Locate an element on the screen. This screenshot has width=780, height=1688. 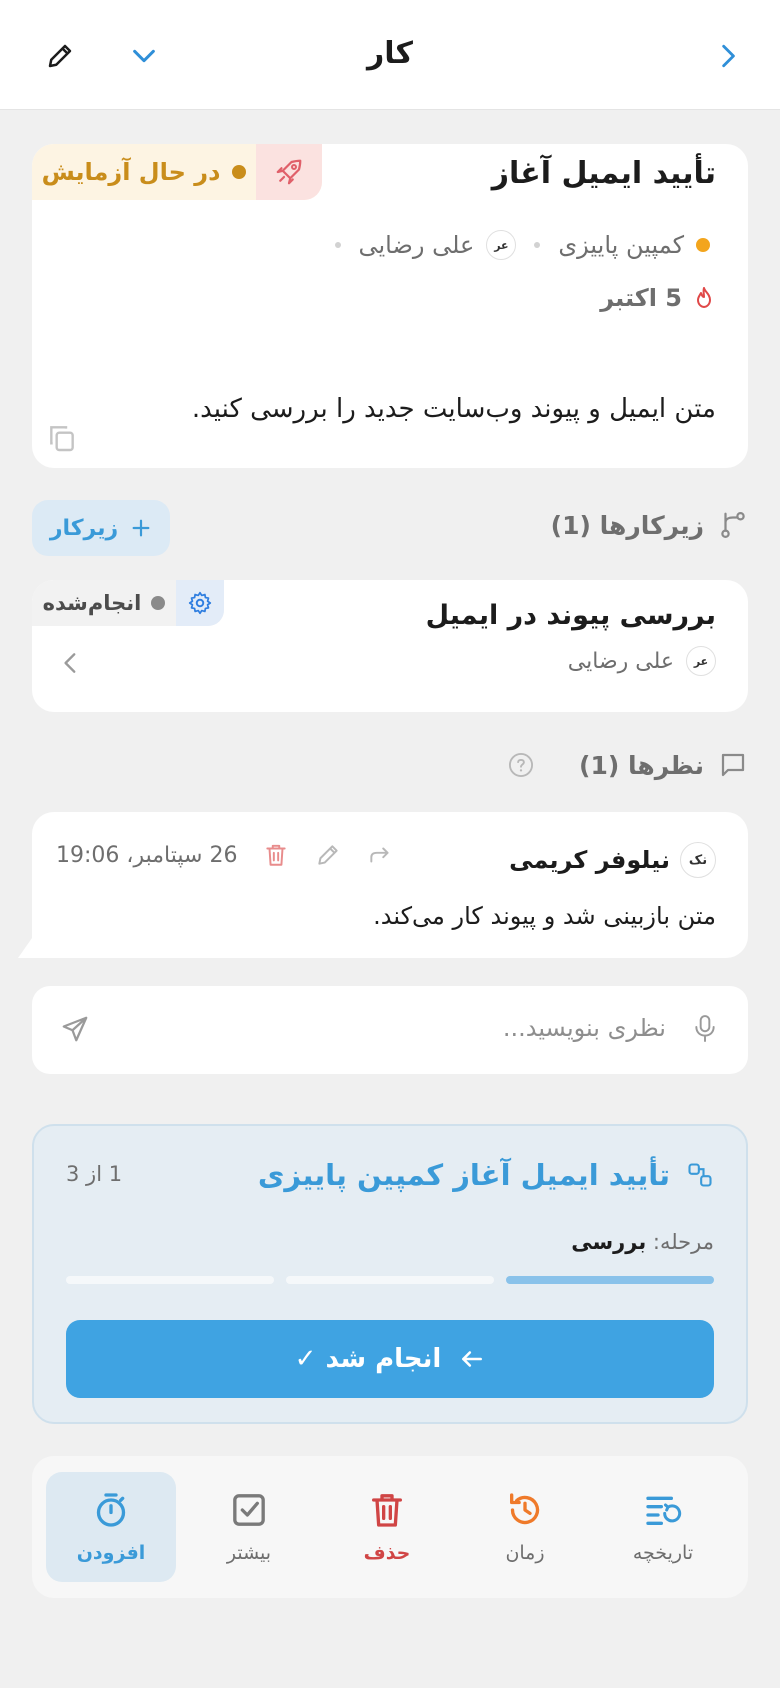
status-label: در حال آزمایش is located at coordinates (131, 172).